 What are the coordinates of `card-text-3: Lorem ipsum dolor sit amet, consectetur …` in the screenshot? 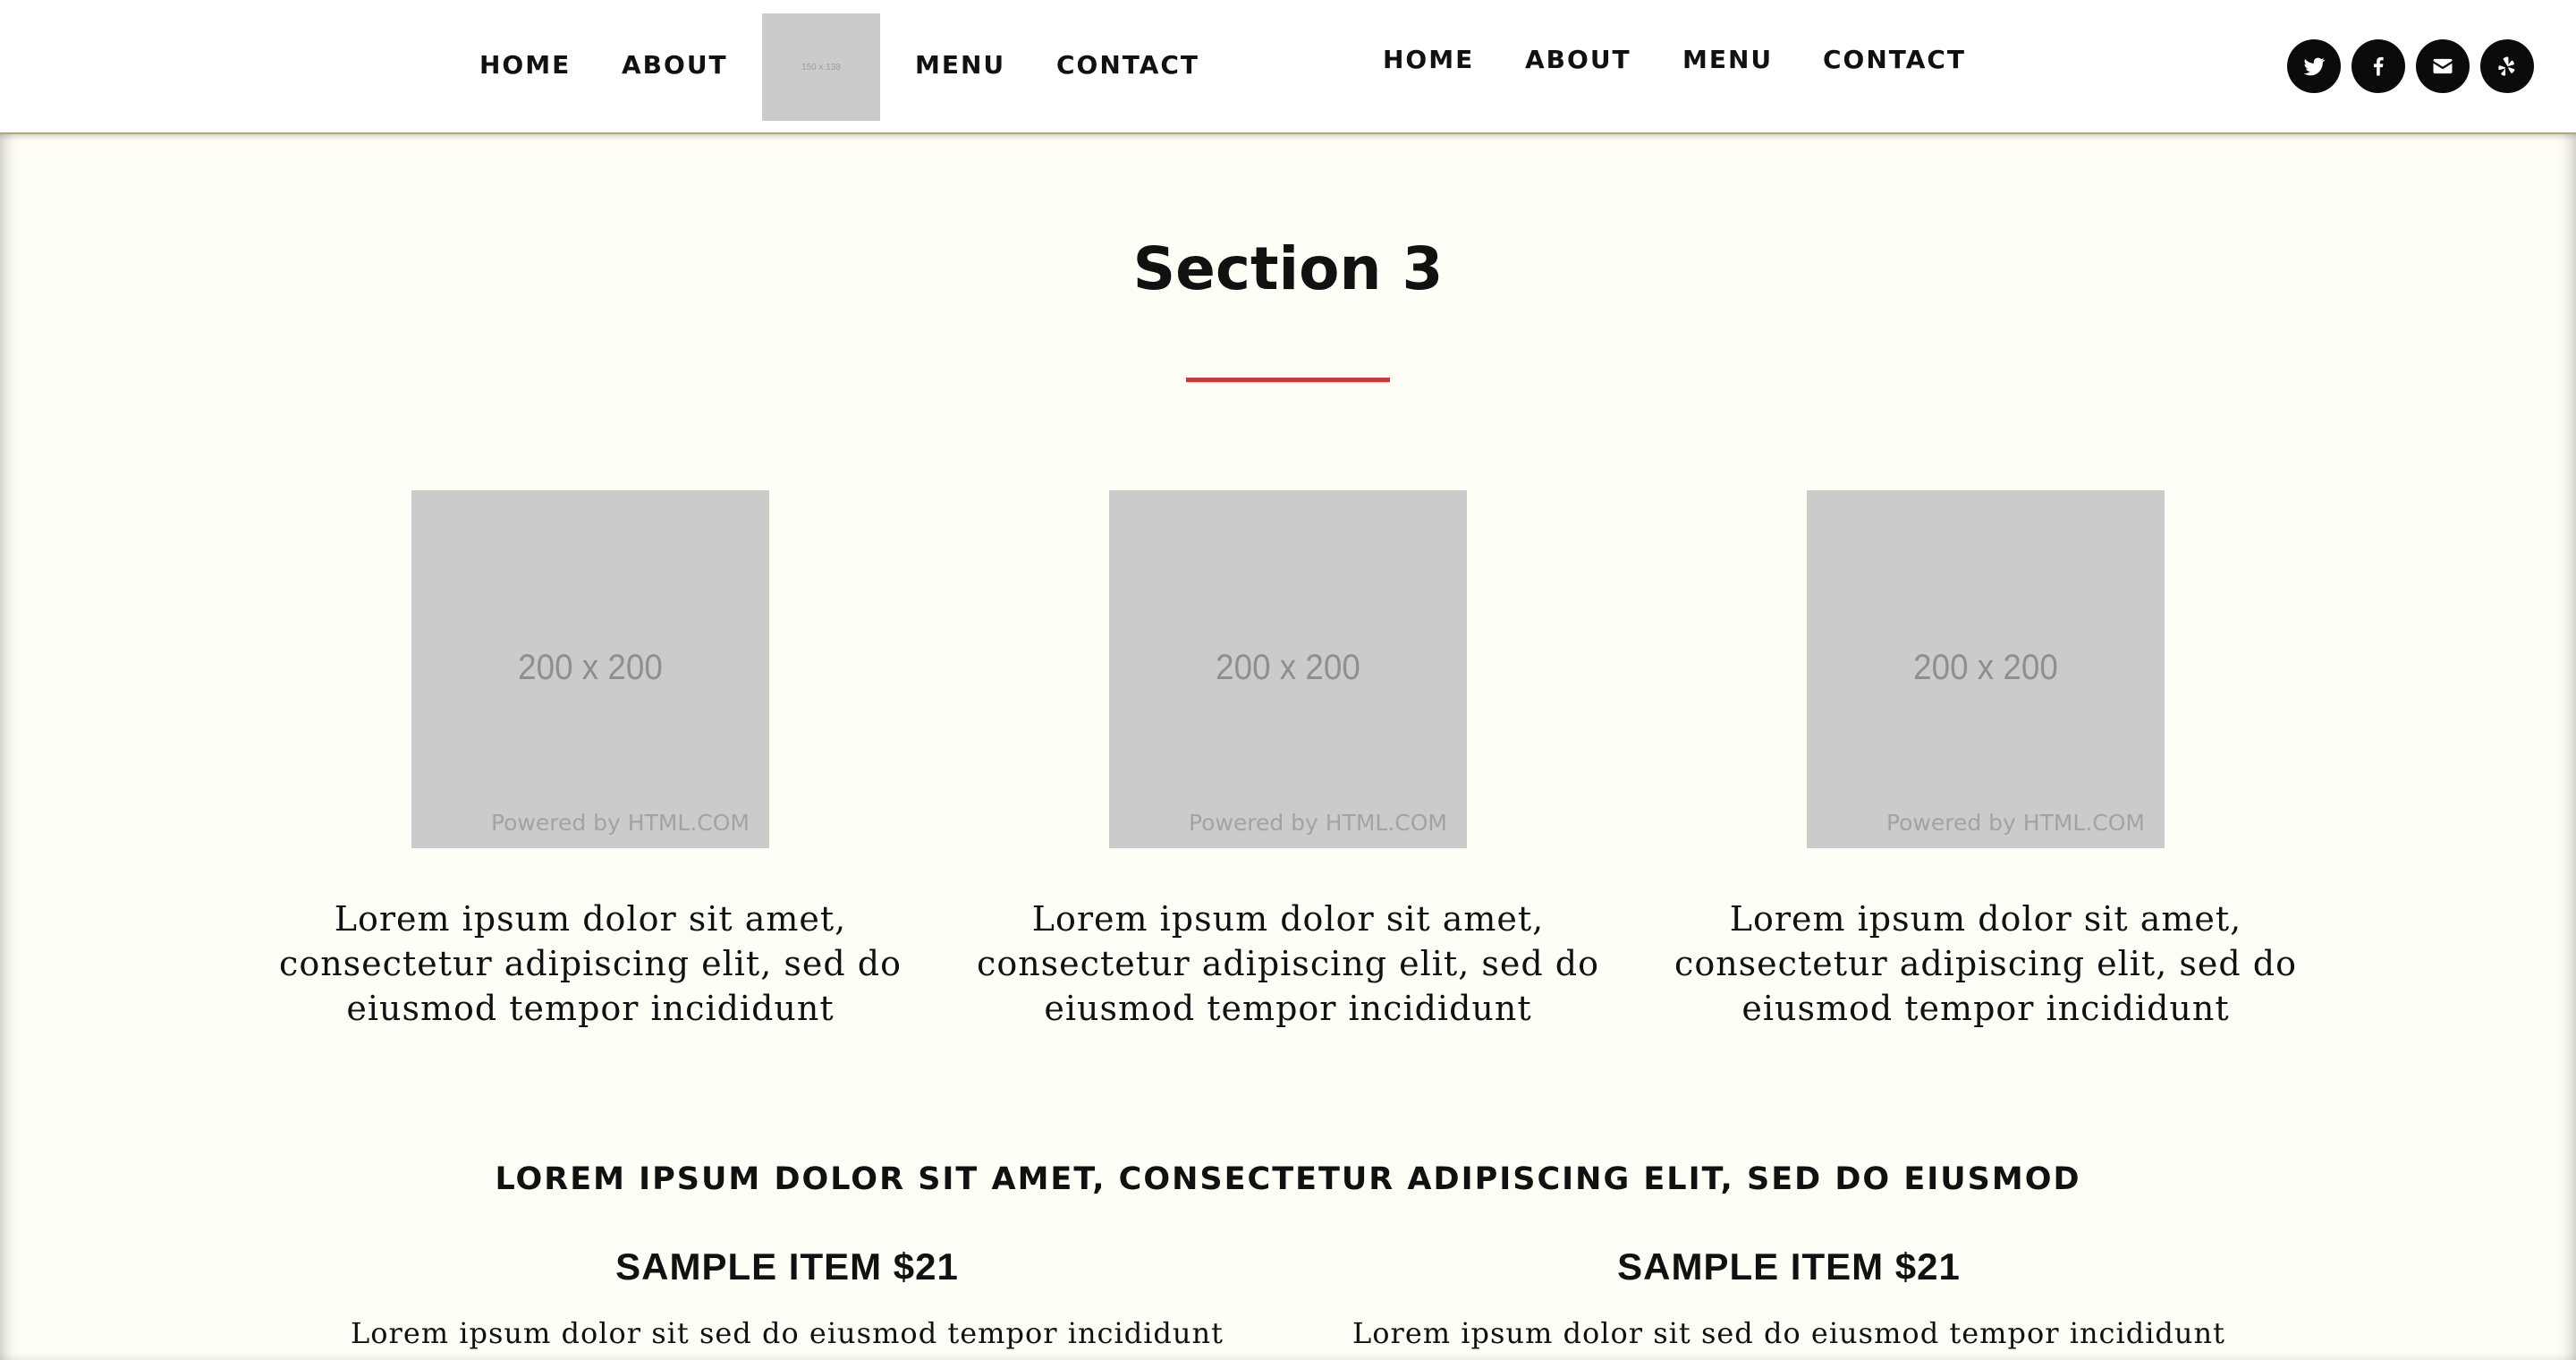 It's located at (1985, 964).